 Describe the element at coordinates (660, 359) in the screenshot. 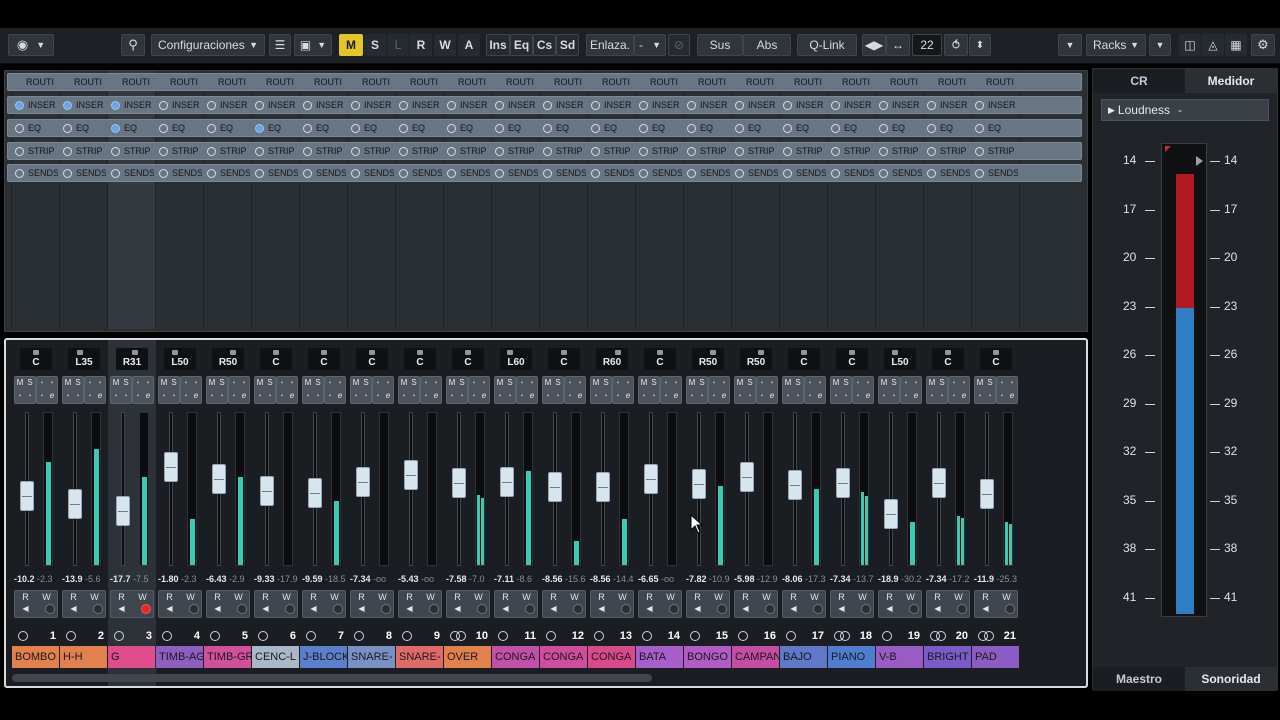

I see `pan-control: C` at that location.